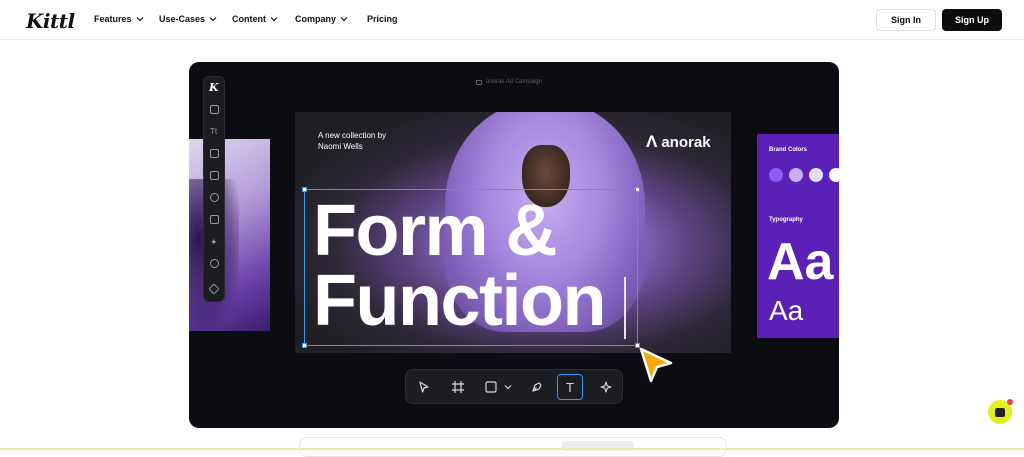 This screenshot has height=457, width=1024. I want to click on nav-features: Features, so click(119, 19).